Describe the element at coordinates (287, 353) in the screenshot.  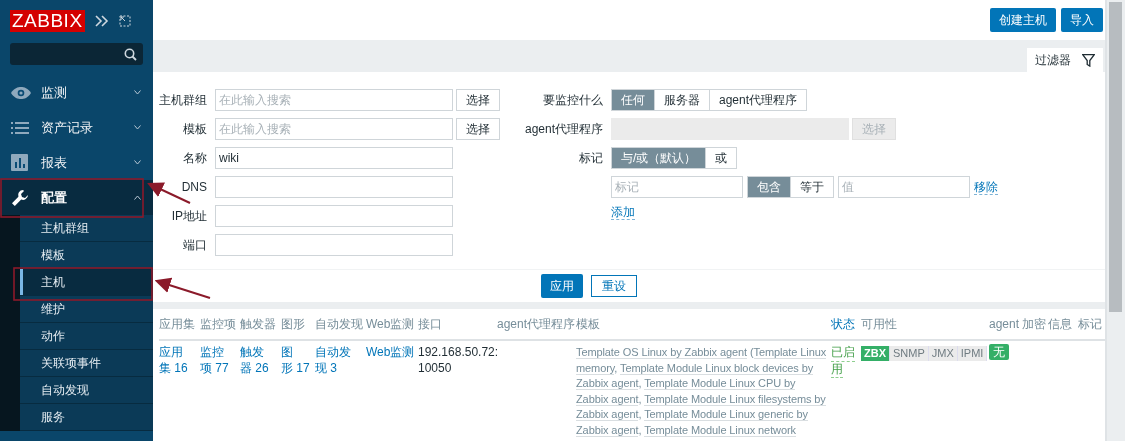
I see `graphs-link: 图` at that location.